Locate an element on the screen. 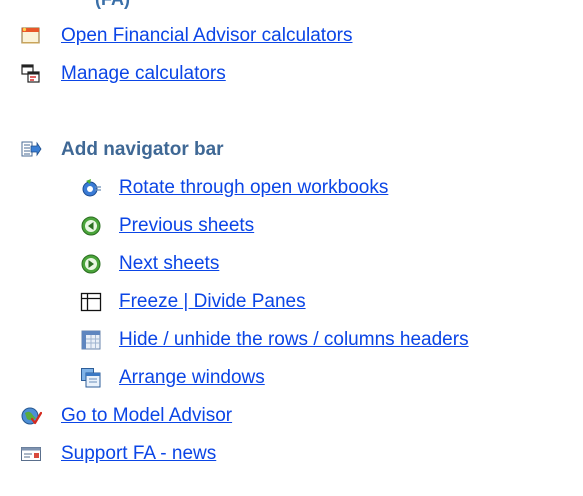 The height and width of the screenshot is (496, 583). partial-section-heading: (FA) is located at coordinates (112, 5).